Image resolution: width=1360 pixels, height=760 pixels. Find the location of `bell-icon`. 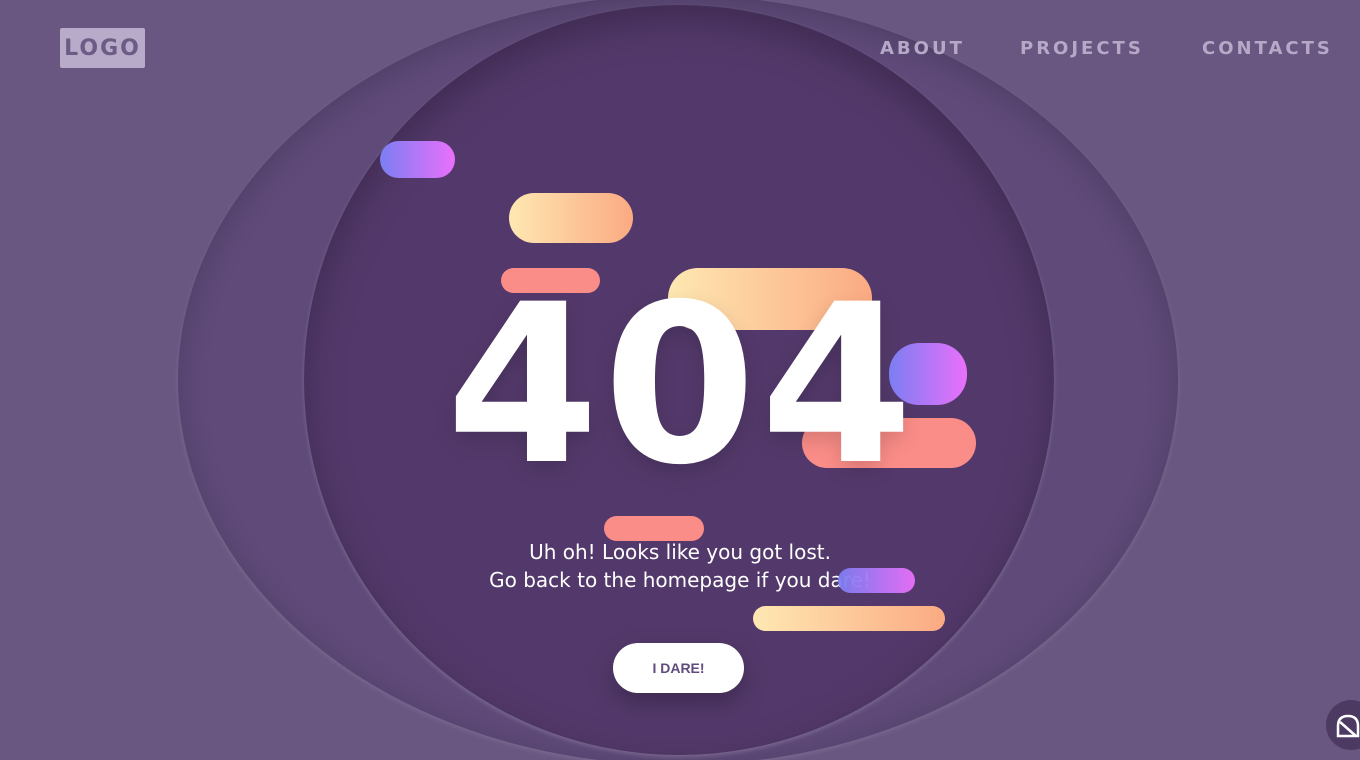

bell-icon is located at coordinates (1343, 725).